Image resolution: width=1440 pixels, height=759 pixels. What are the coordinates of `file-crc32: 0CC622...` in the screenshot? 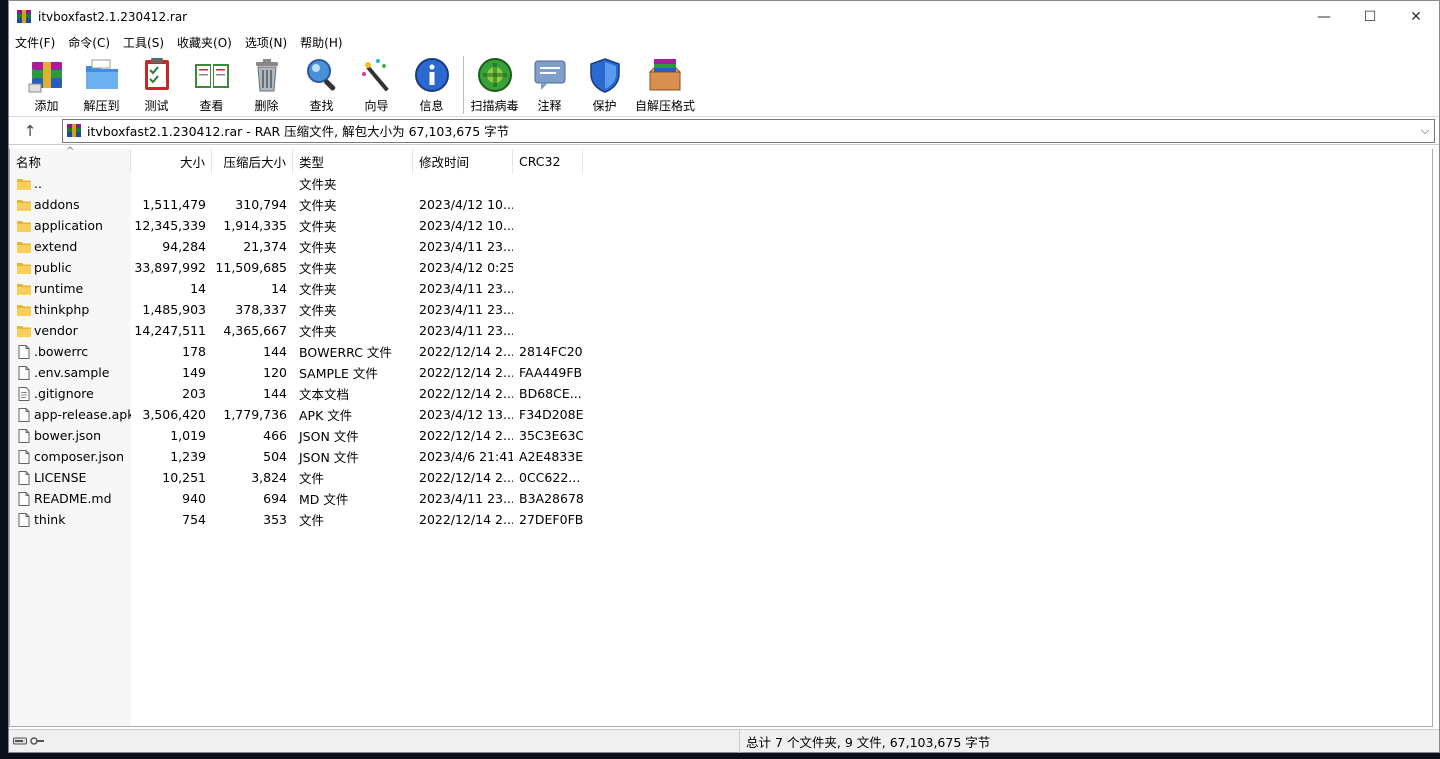 It's located at (550, 477).